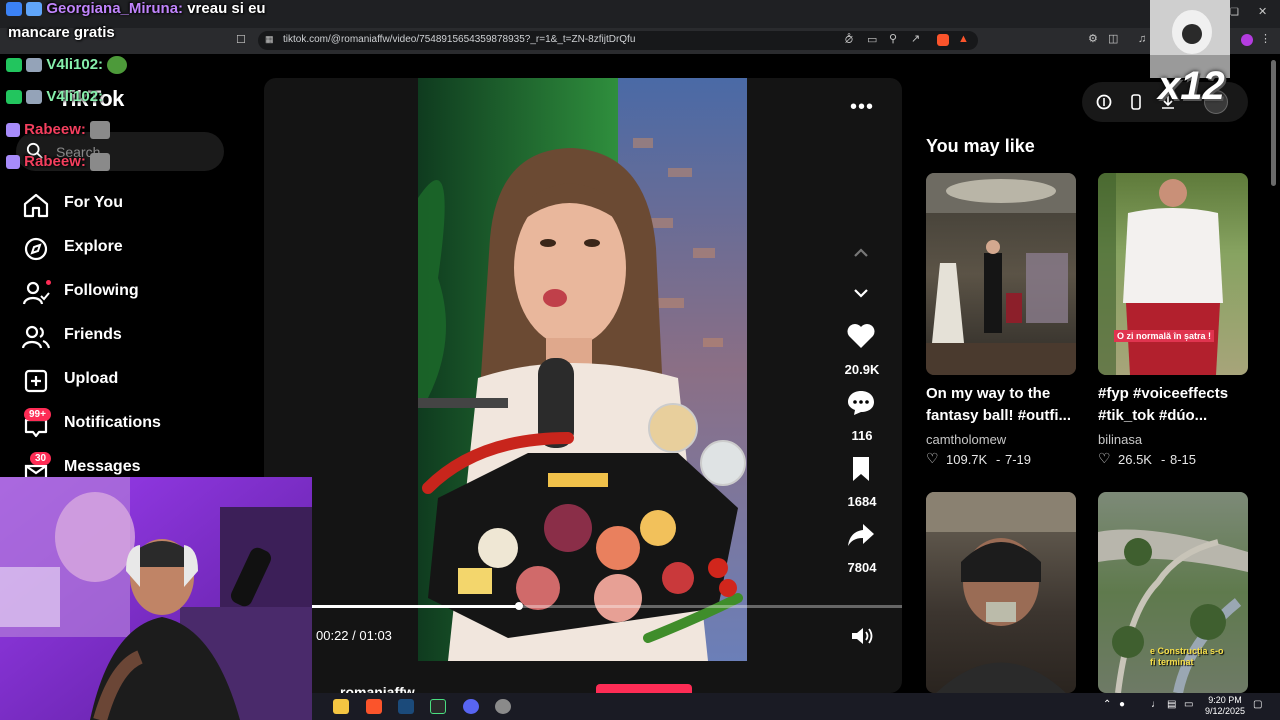 The height and width of the screenshot is (720, 1280). Describe the element at coordinates (980, 146) in the screenshot. I see `recommendations-title: You may like` at that location.